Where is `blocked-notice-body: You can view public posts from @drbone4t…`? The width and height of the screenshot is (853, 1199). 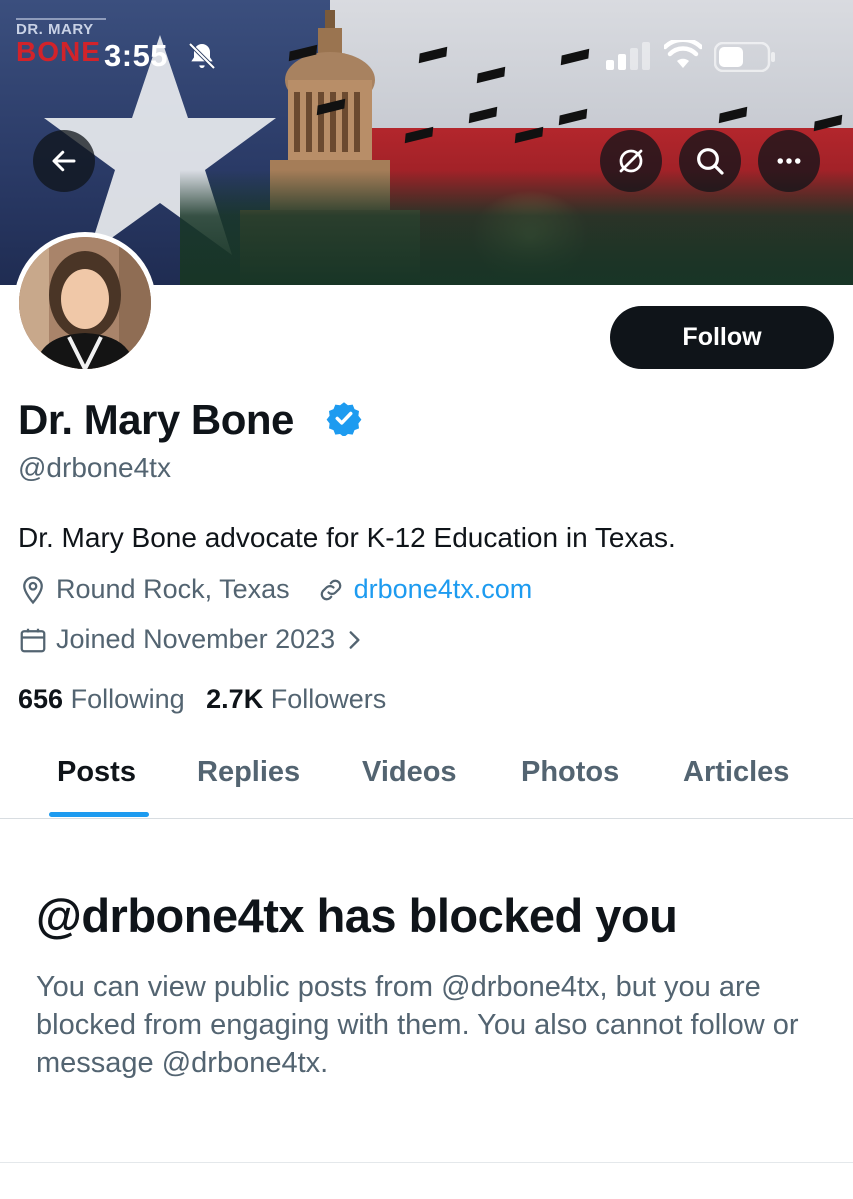
blocked-notice-body: You can view public posts from @drbone4t… is located at coordinates (417, 1025).